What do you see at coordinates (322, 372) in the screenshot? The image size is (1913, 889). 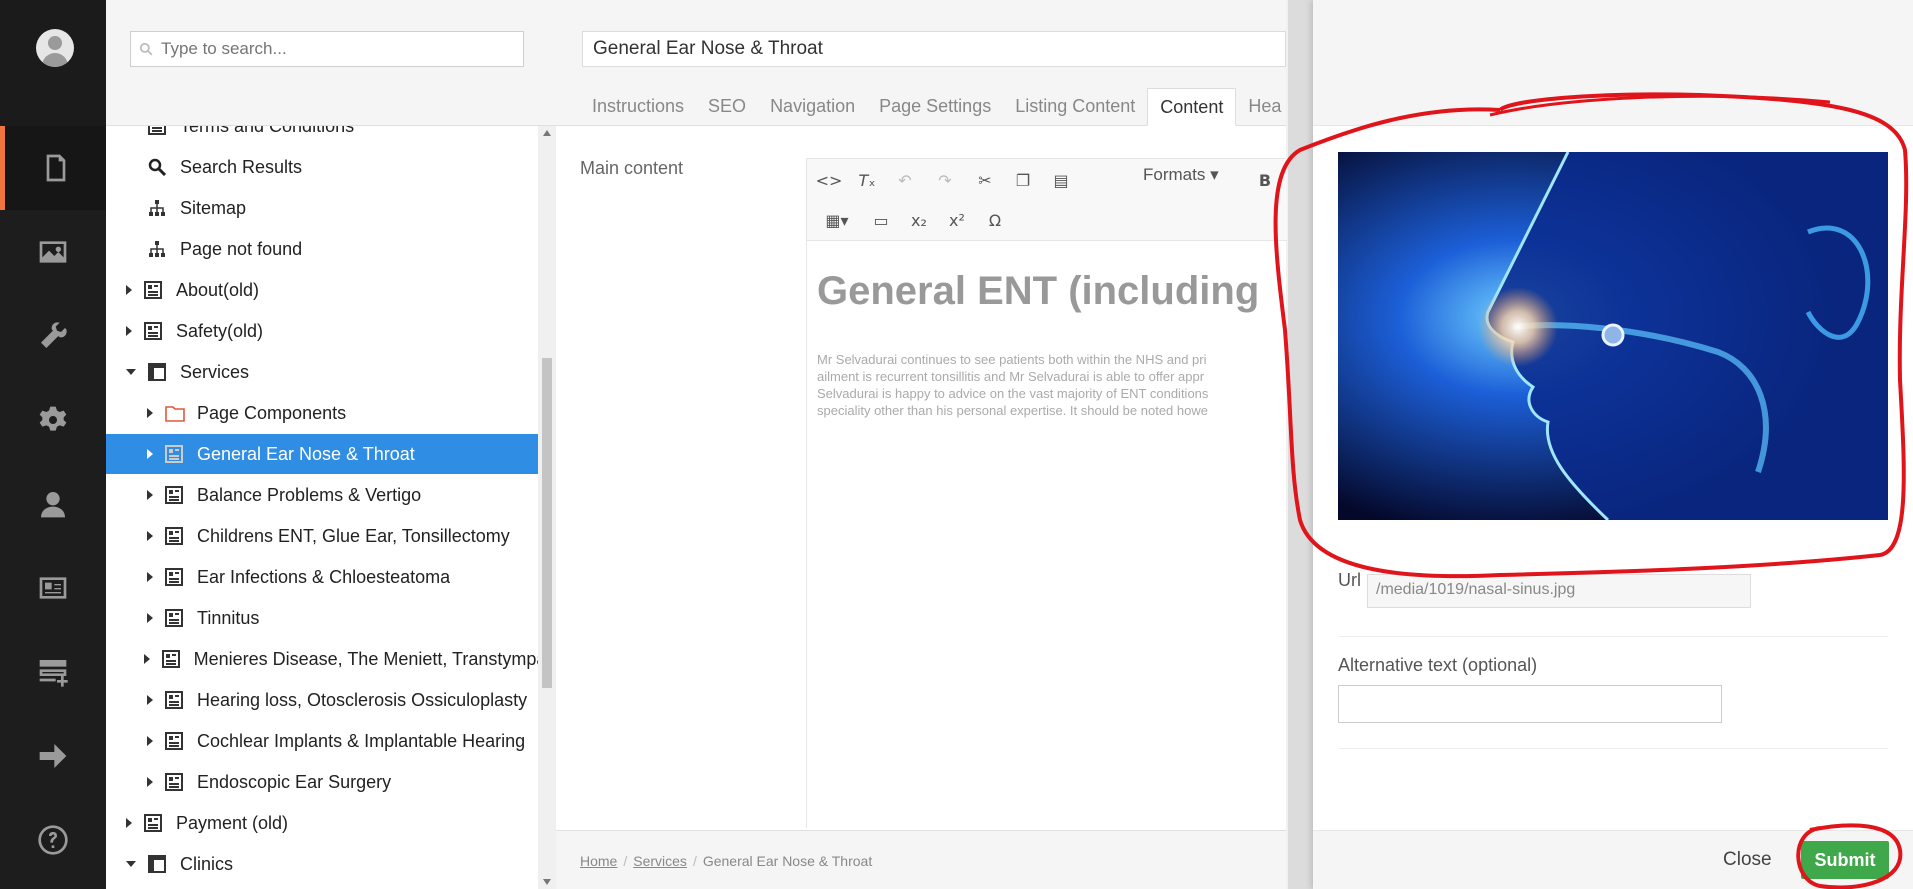 I see `tree-item: Services` at bounding box center [322, 372].